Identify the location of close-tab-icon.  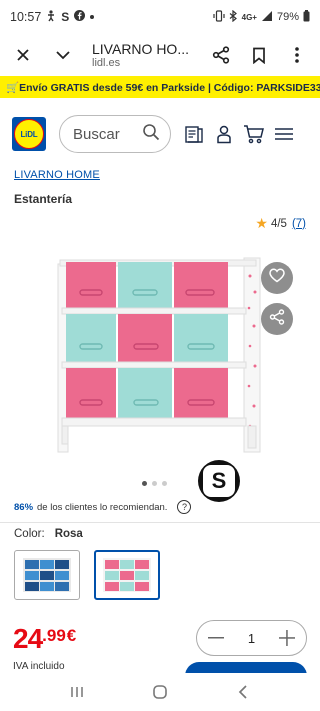
(23, 55).